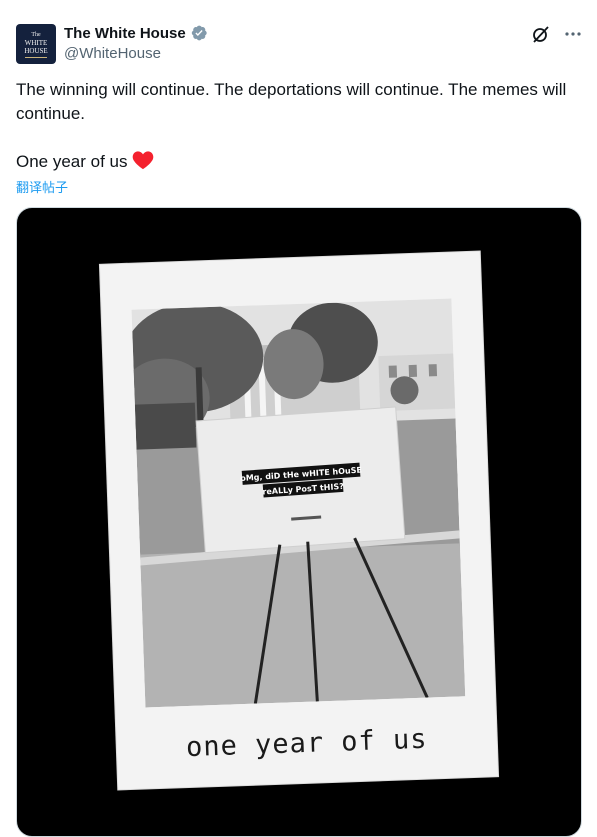 Image resolution: width=597 pixels, height=837 pixels. Describe the element at coordinates (36, 50) in the screenshot. I see `avatar-line-3: HOUSE` at that location.